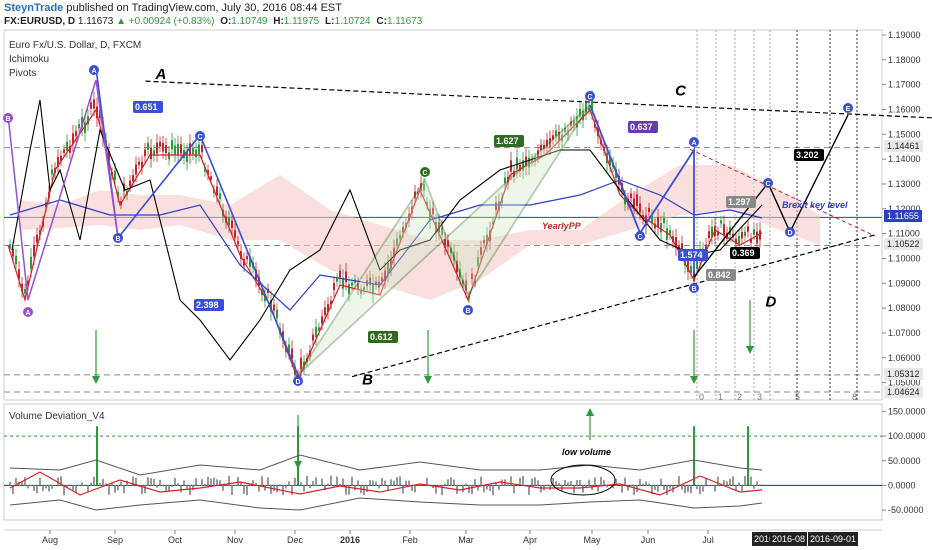 Image resolution: width=932 pixels, height=550 pixels. Describe the element at coordinates (586, 452) in the screenshot. I see `low-volume-label: low volume` at that location.